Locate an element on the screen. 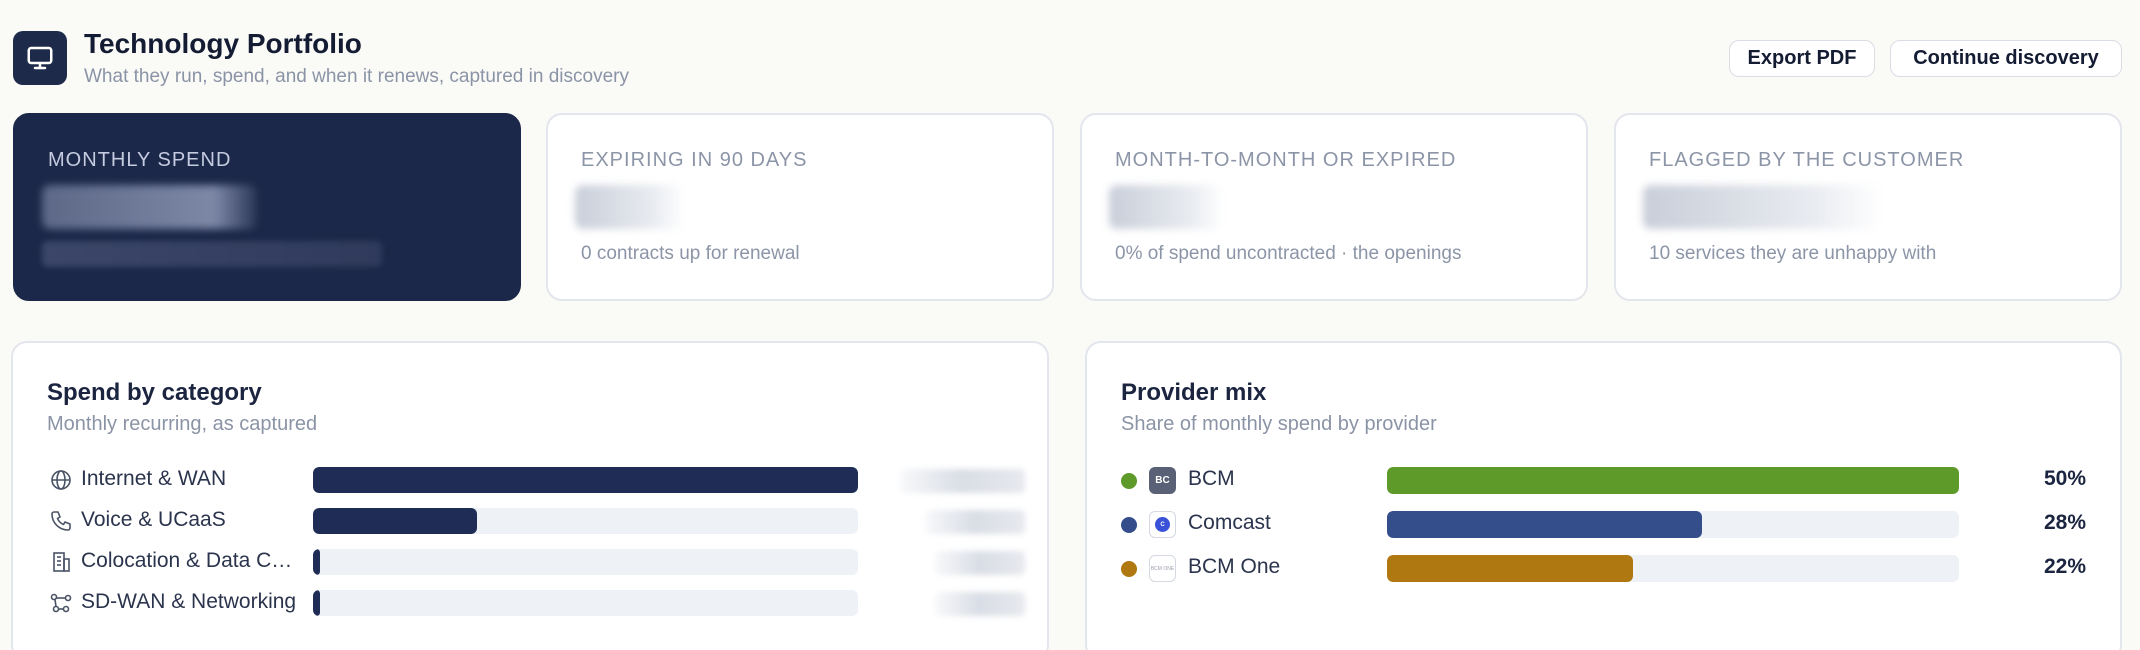 The width and height of the screenshot is (2140, 650). provider-row: BC BCM 50% is located at coordinates (1603, 480).